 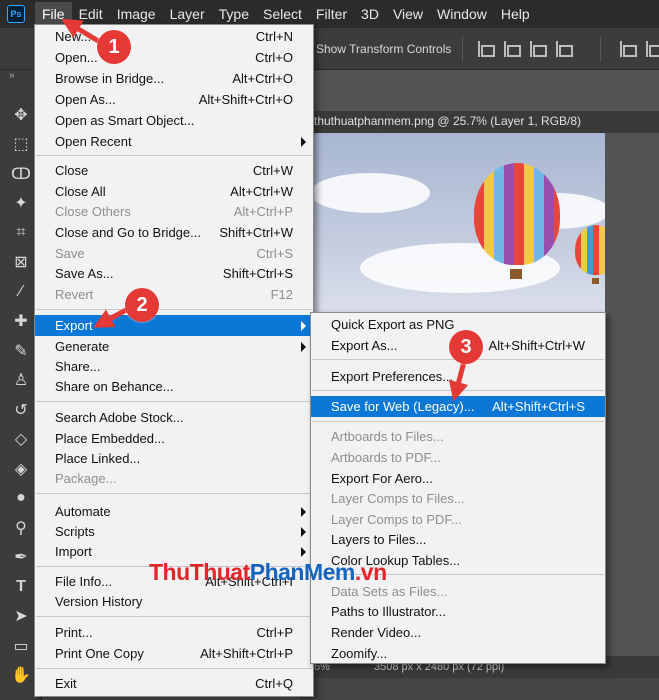 What do you see at coordinates (538, 49) in the screenshot?
I see `align-right-icon` at bounding box center [538, 49].